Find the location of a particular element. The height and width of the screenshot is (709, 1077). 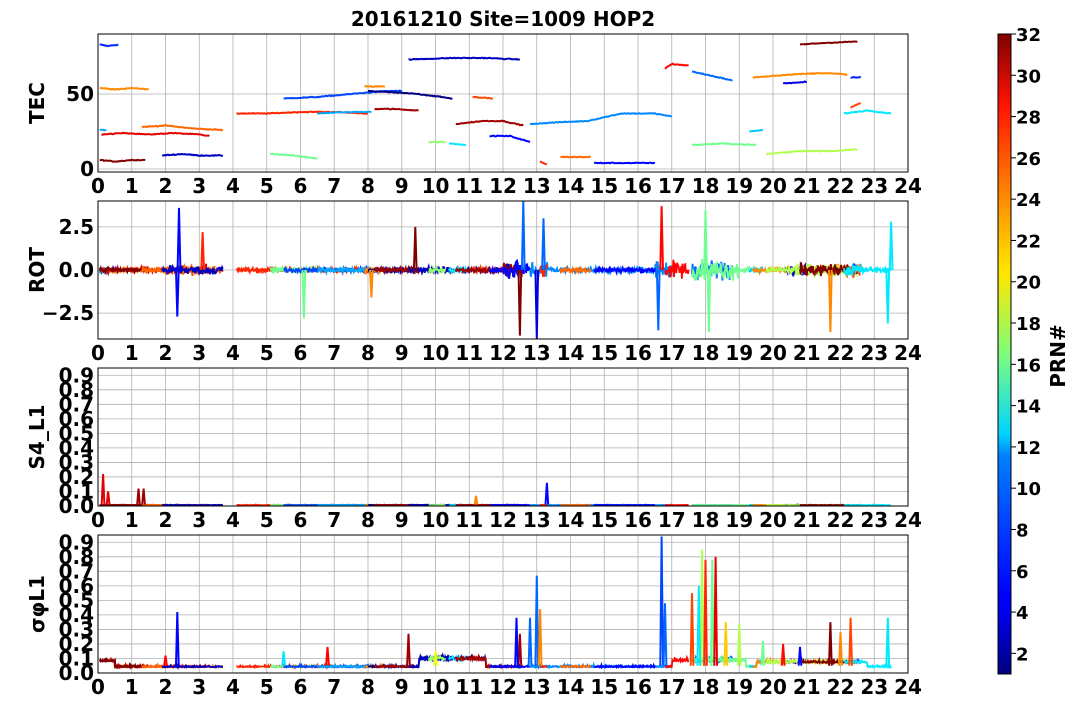

x-tick-label: 20 is located at coordinates (773, 687).